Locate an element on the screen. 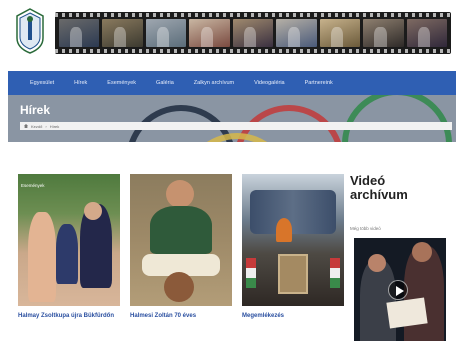  breadcrumb: Kezdő › Hírek is located at coordinates (236, 126).